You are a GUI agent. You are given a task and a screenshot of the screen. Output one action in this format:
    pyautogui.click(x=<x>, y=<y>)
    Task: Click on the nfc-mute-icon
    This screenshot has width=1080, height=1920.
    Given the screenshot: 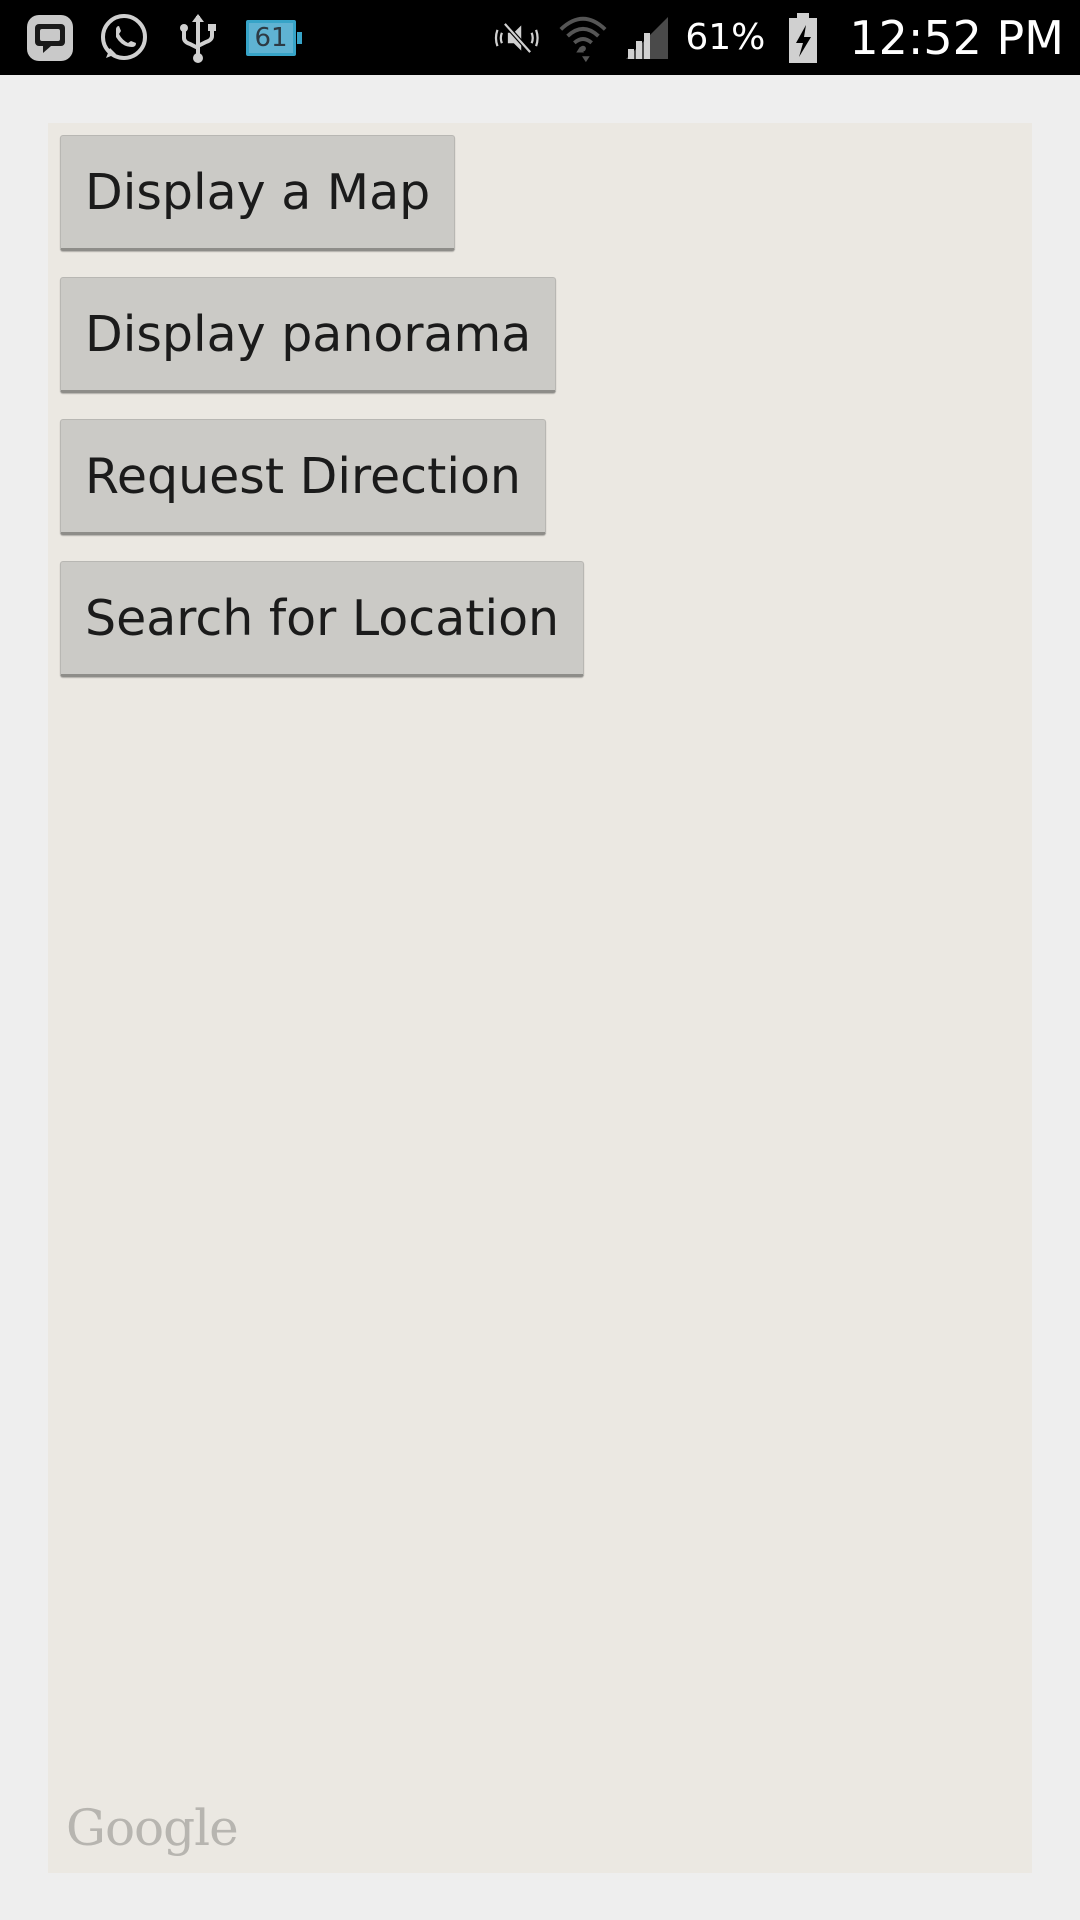 What is the action you would take?
    pyautogui.click(x=519, y=38)
    